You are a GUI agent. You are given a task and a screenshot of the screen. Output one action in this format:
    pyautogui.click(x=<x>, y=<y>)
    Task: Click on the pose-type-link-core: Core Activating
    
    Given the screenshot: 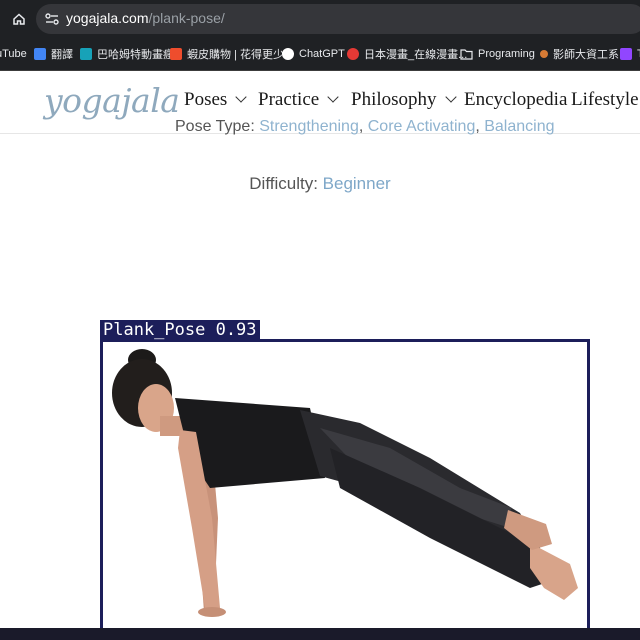 What is the action you would take?
    pyautogui.click(x=422, y=126)
    